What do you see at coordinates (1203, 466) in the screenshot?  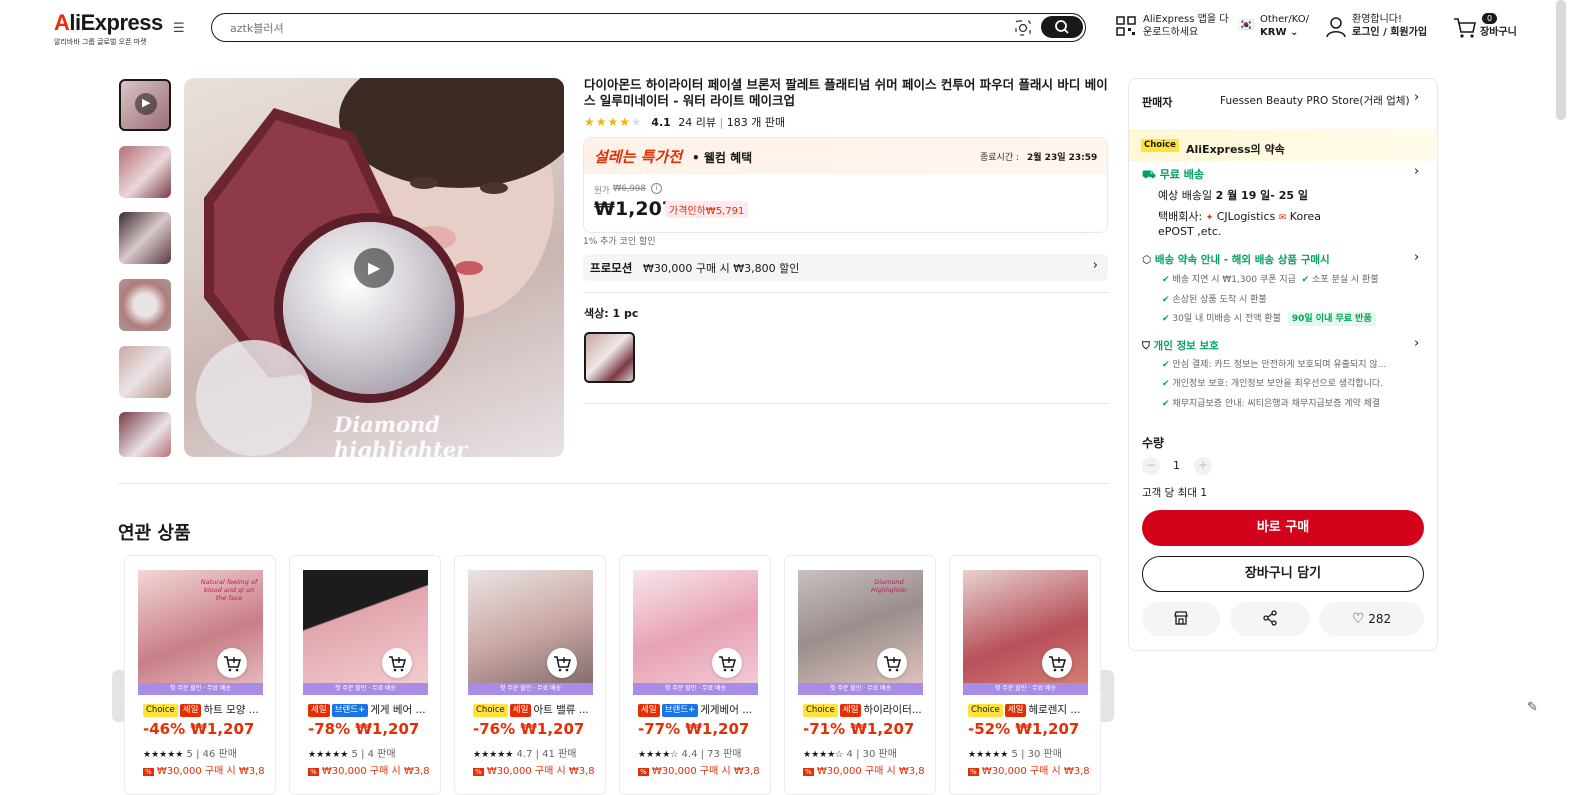 I see `qty-increase-button: +` at bounding box center [1203, 466].